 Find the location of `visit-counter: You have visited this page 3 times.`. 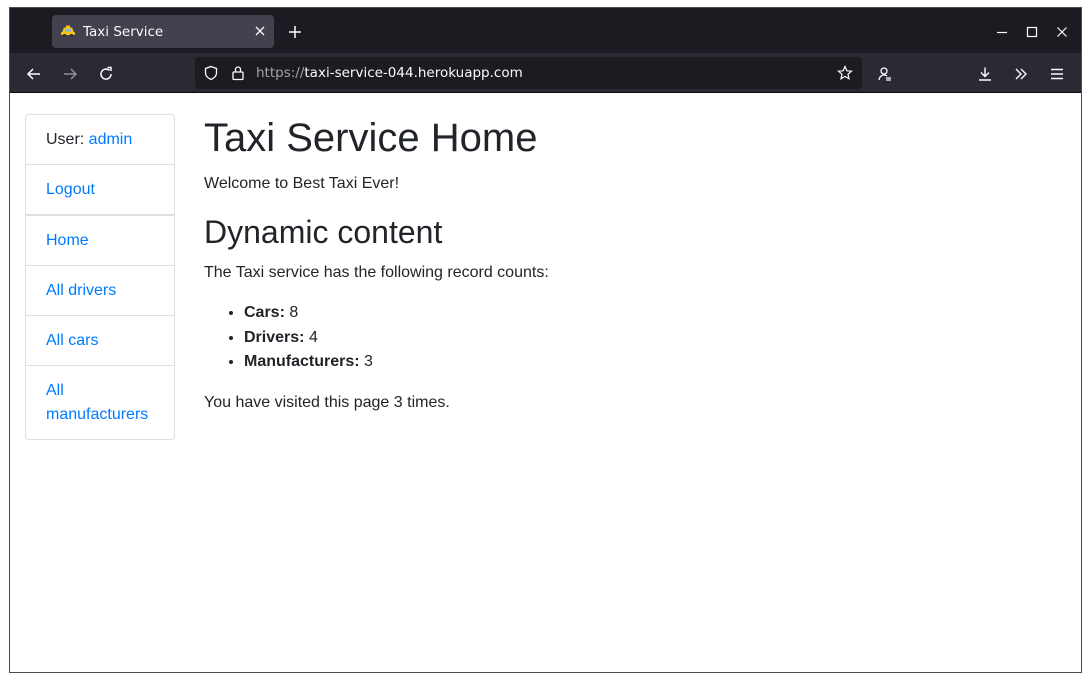

visit-counter: You have visited this page 3 times. is located at coordinates (629, 403).